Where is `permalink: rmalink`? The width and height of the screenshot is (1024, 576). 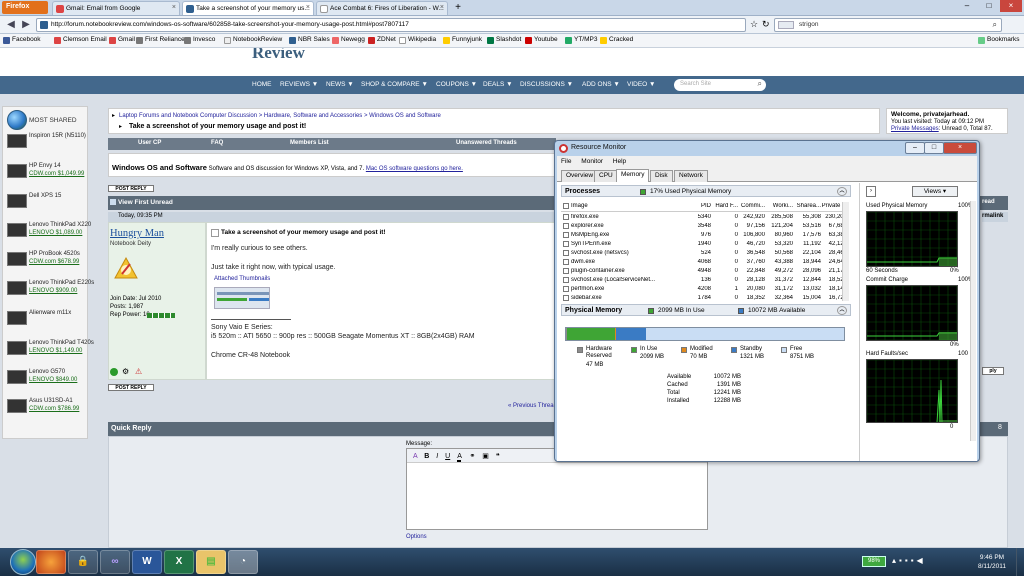 permalink: rmalink is located at coordinates (995, 217).